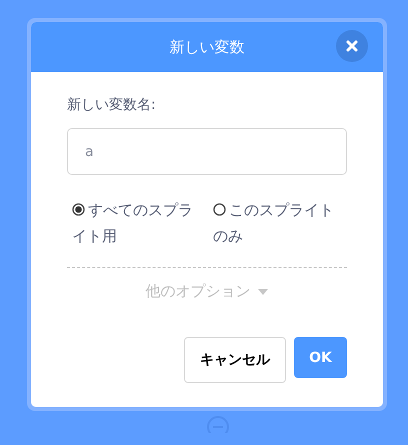 Image resolution: width=408 pixels, height=445 pixels. Describe the element at coordinates (207, 47) in the screenshot. I see `dialog-title: 新しい変数` at that location.